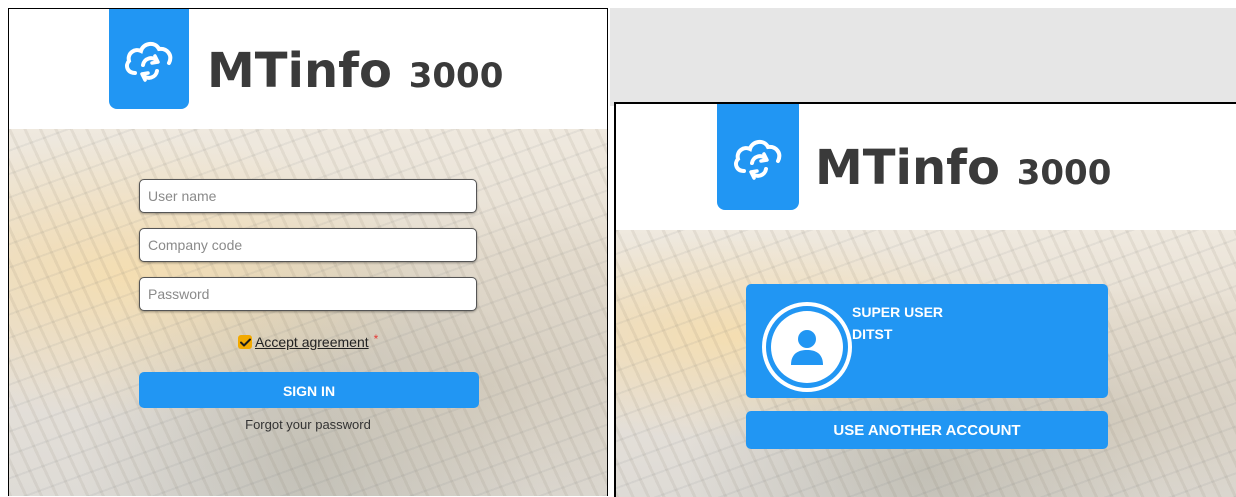 Image resolution: width=1236 pixels, height=497 pixels. What do you see at coordinates (923, 57) in the screenshot?
I see `gray-backdrop` at bounding box center [923, 57].